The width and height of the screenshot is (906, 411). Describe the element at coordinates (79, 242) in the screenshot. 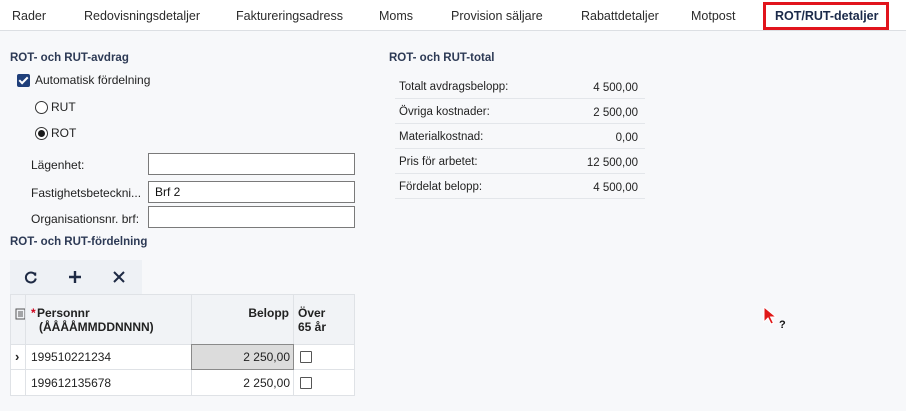

I see `distribution-section-title: ROT- och RUT-fördelning` at that location.